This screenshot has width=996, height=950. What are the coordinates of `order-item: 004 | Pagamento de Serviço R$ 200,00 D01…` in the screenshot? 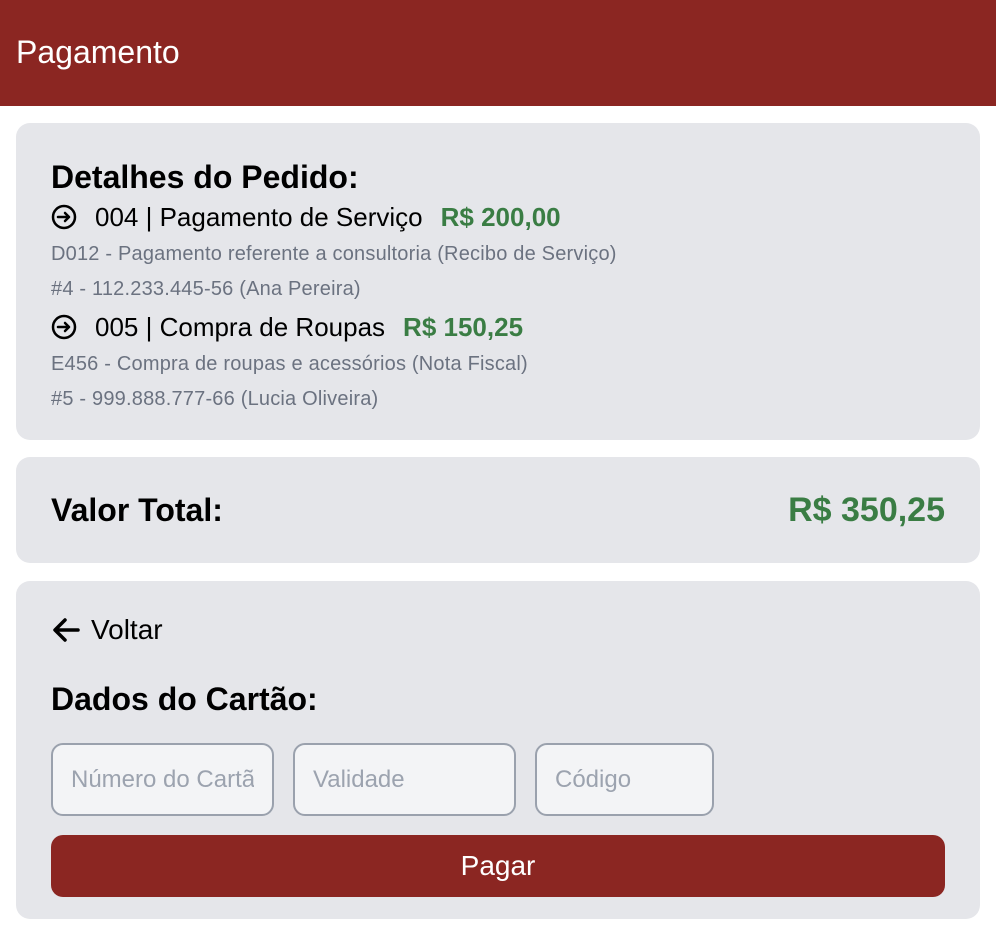 It's located at (498, 252).